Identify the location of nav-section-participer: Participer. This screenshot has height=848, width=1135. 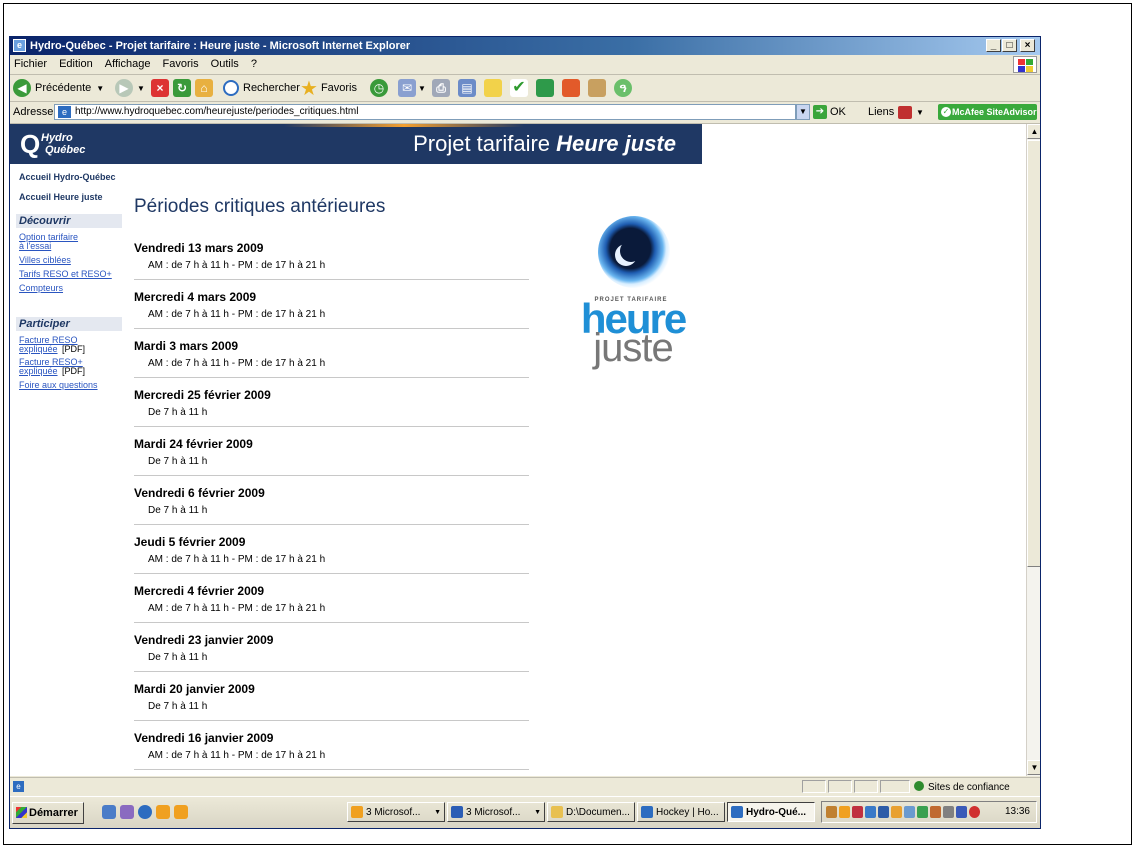
(69, 324).